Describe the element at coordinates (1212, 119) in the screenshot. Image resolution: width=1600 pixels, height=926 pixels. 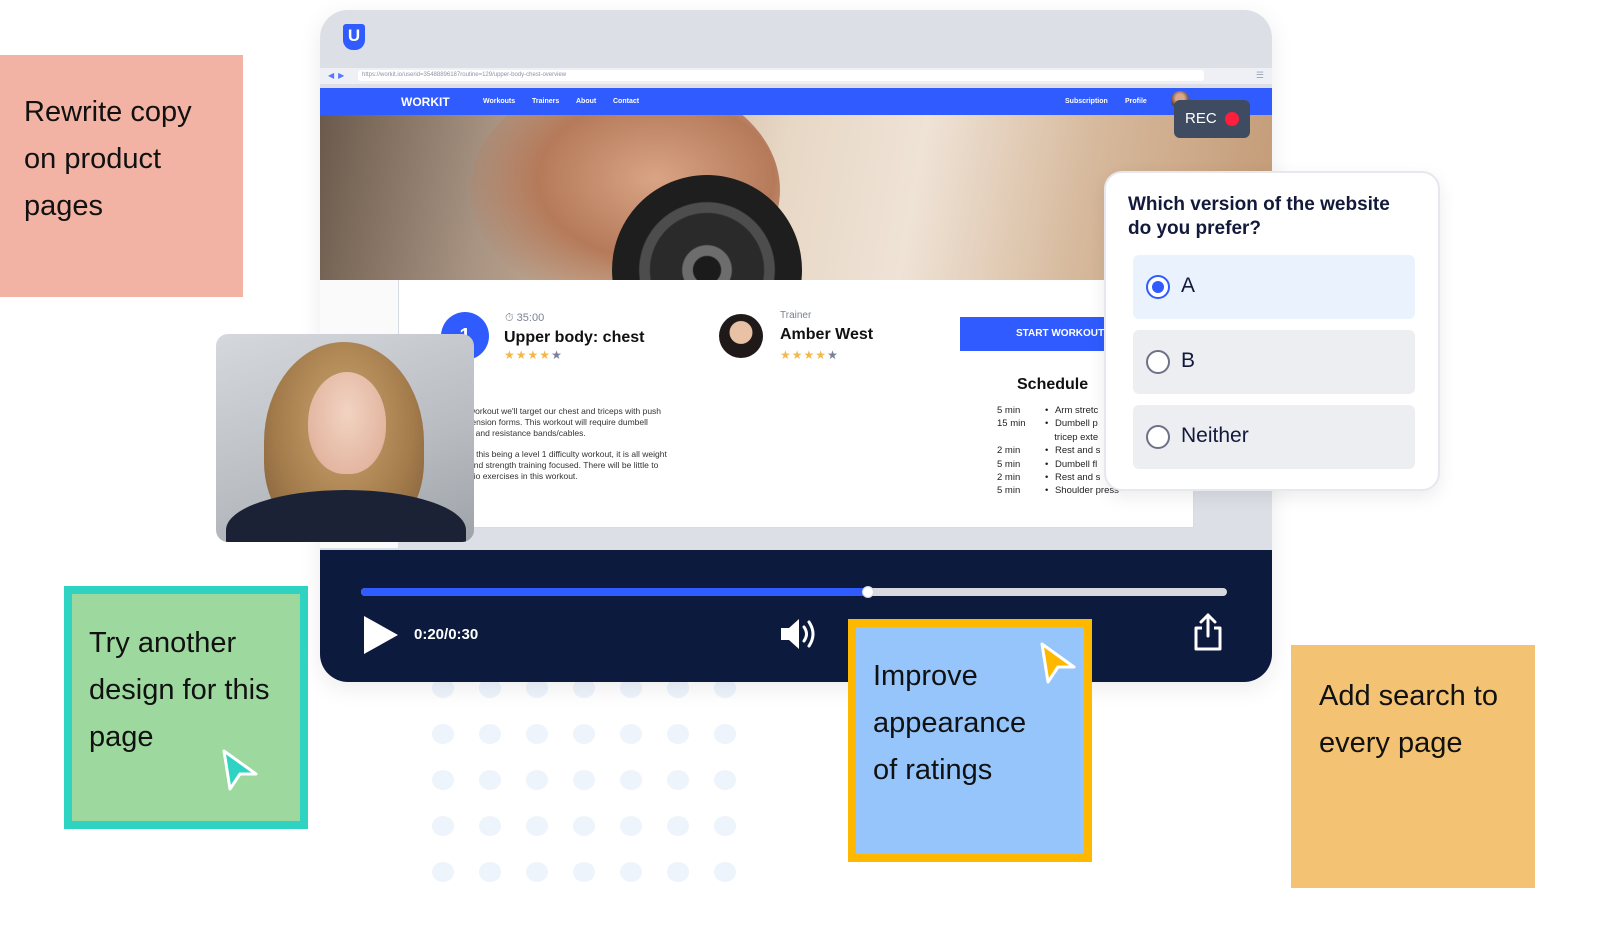
I see `recording-indicator: REC` at that location.